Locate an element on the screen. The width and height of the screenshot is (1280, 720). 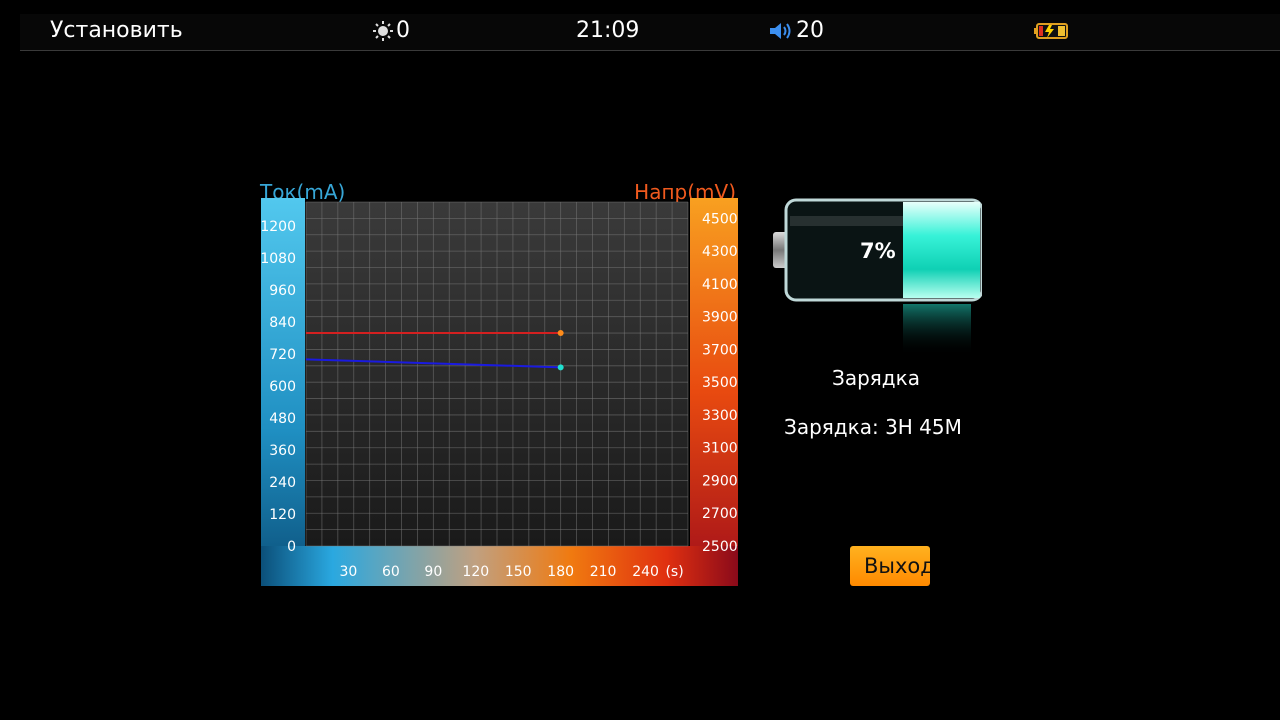
current-tick-label: 840 is located at coordinates (282, 323).